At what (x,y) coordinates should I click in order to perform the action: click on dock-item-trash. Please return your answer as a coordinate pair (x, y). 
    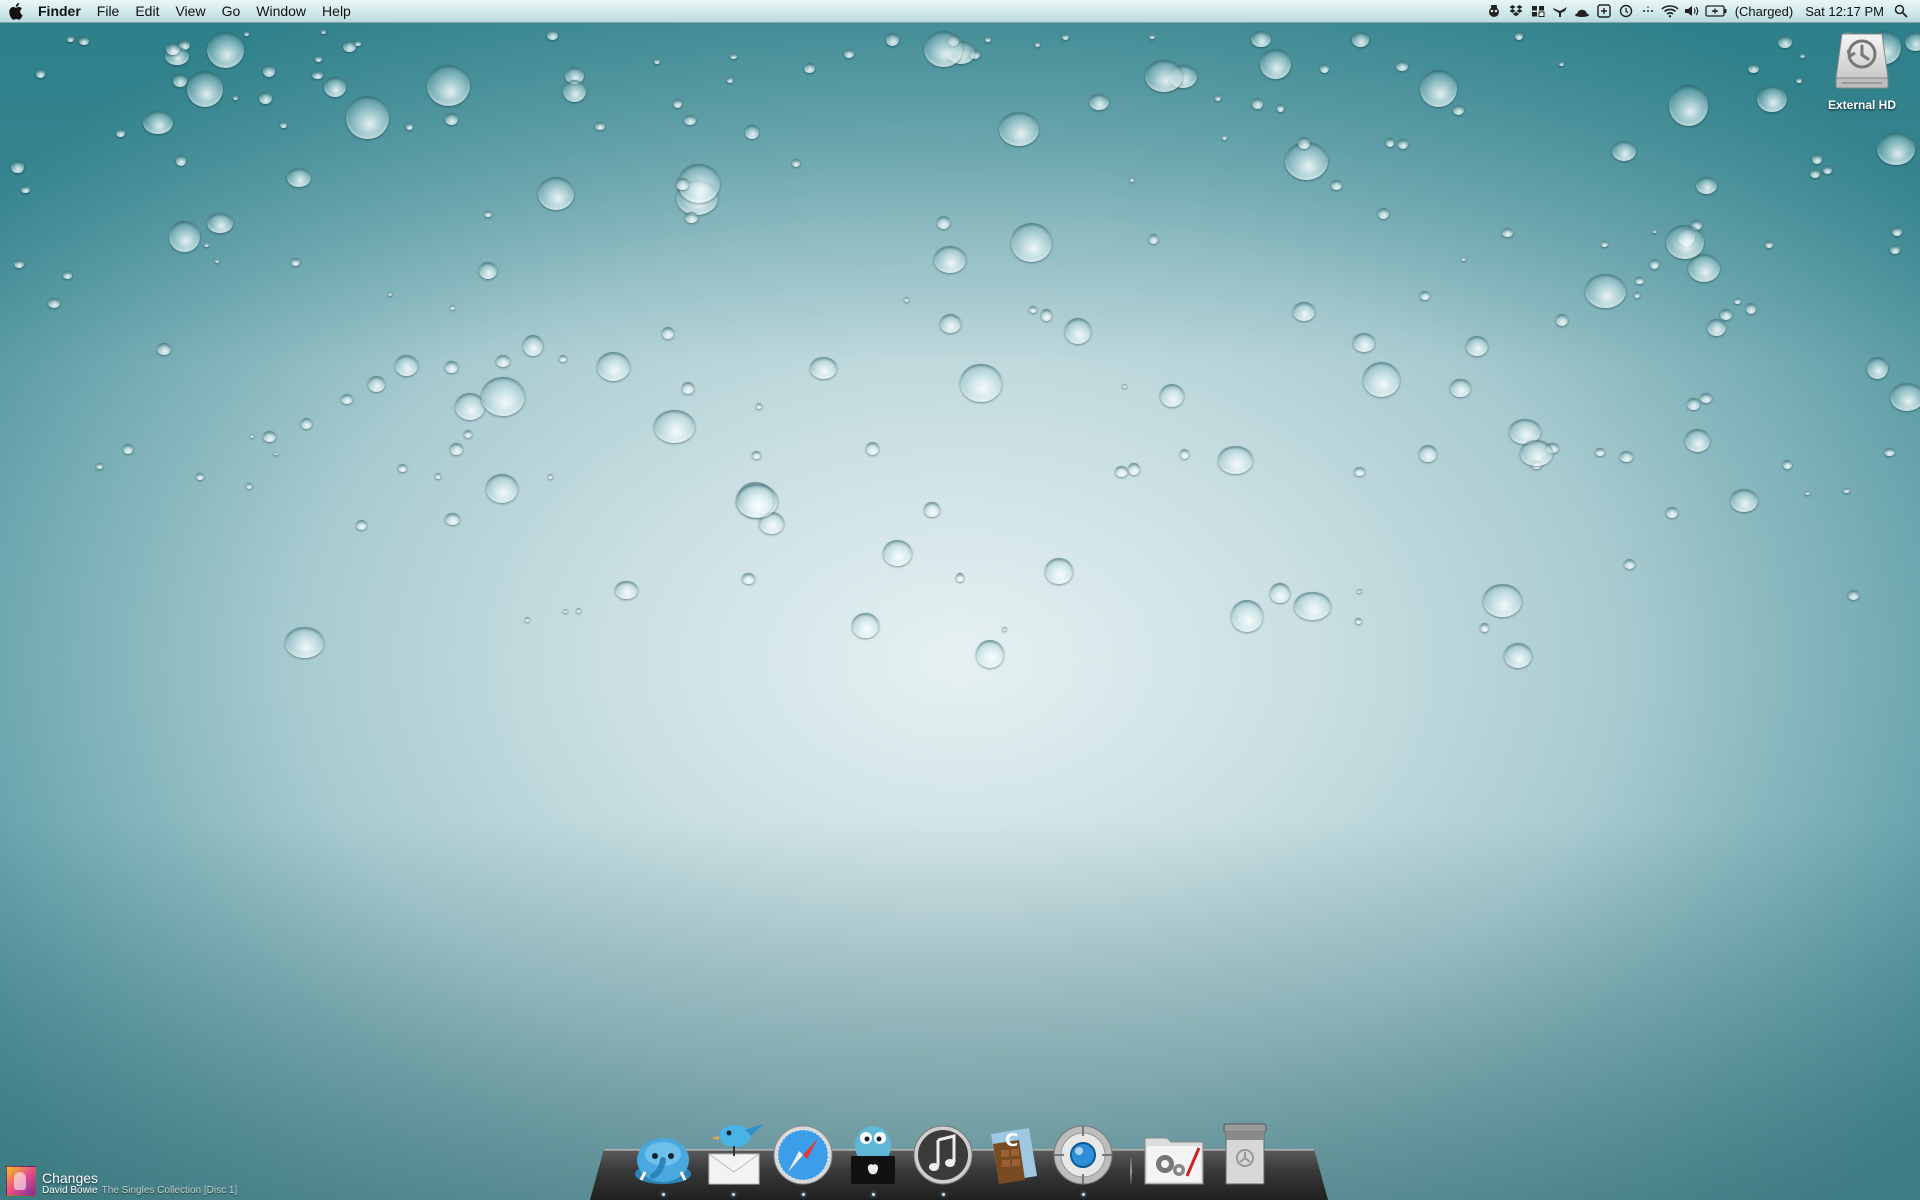
    Looking at the image, I should click on (1245, 1151).